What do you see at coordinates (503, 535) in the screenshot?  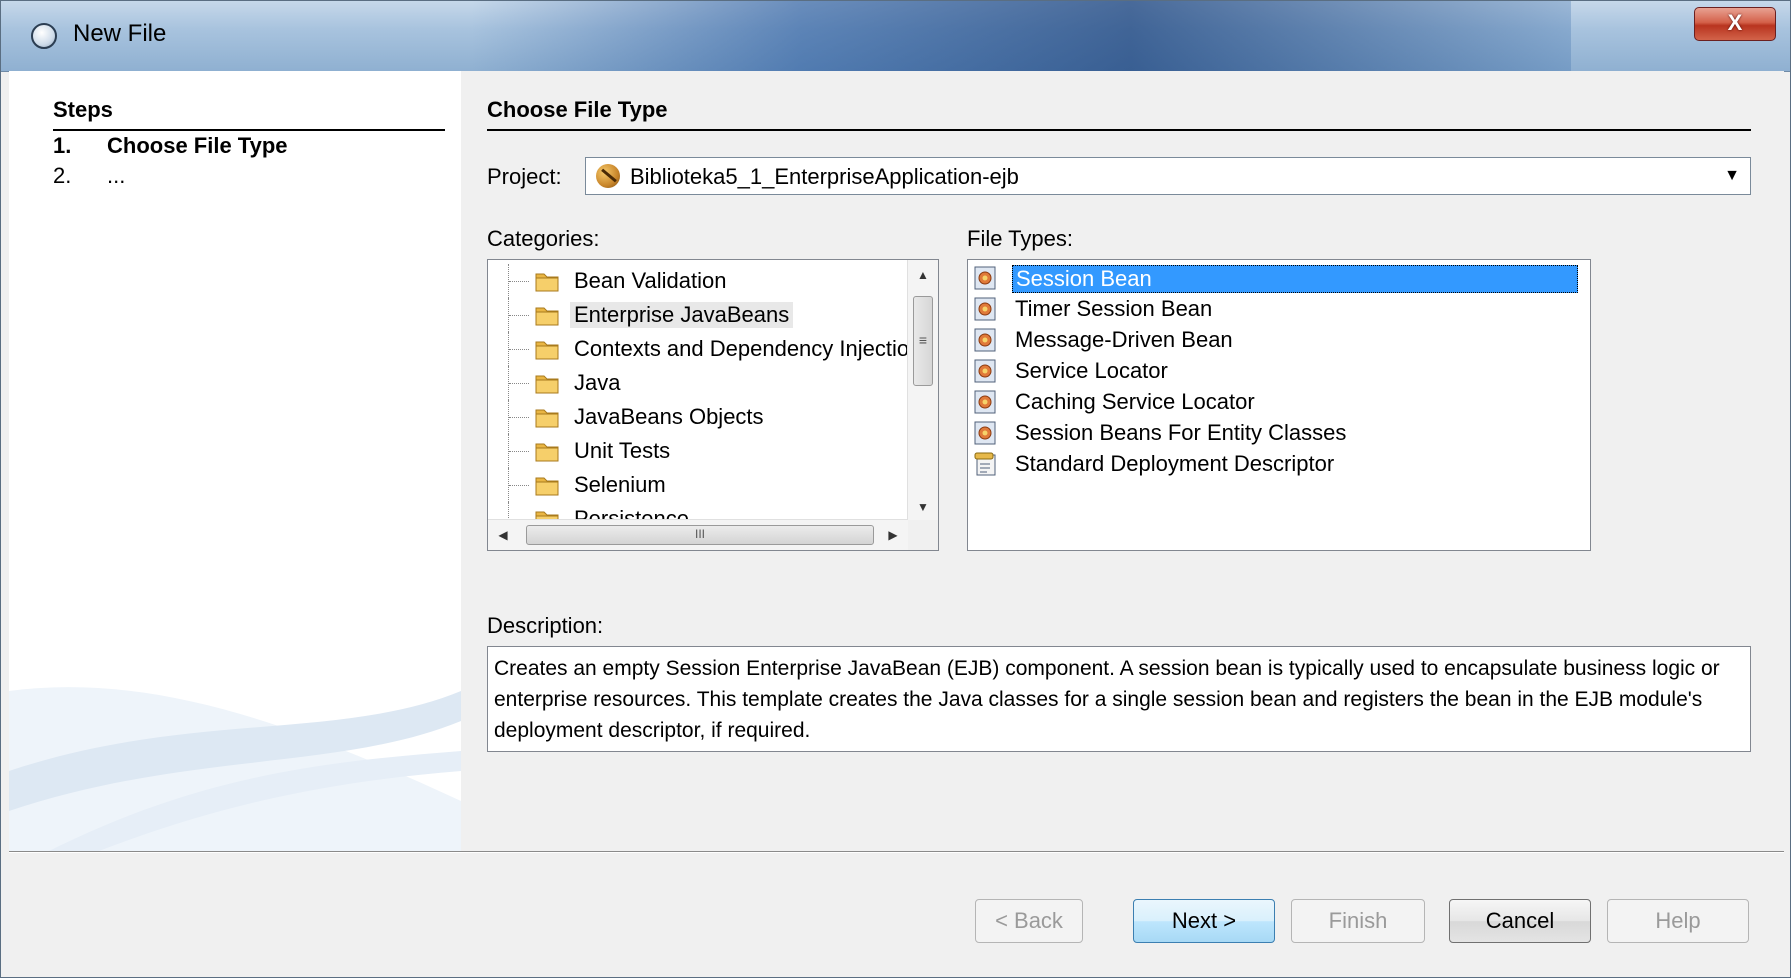 I see `scroll-left-icon: ◀` at bounding box center [503, 535].